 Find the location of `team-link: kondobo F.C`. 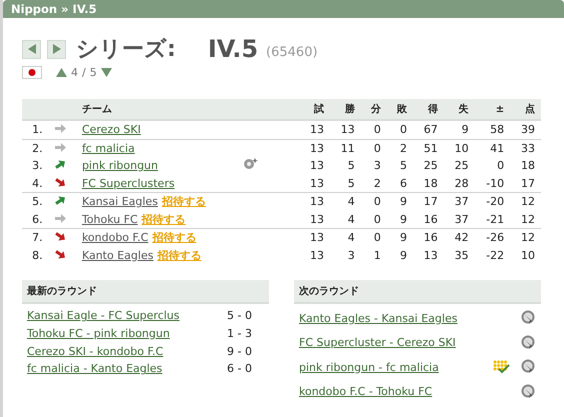

team-link: kondobo F.C is located at coordinates (115, 237).